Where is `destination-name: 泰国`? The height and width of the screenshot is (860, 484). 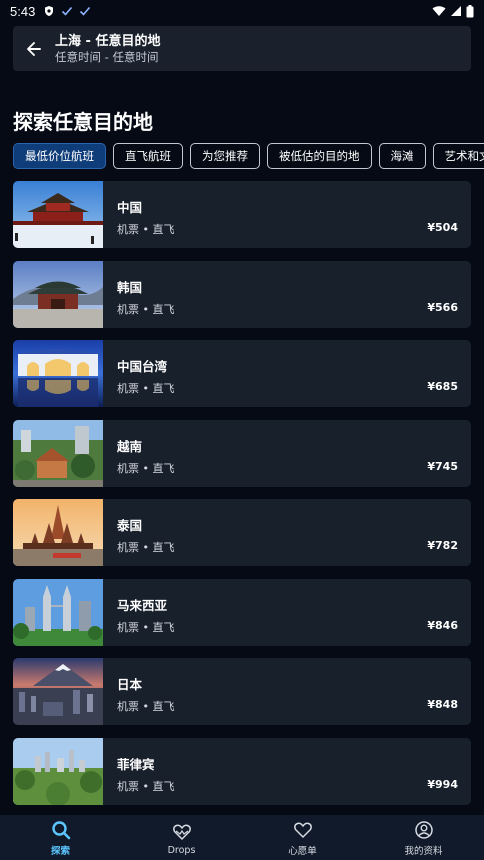 destination-name: 泰国 is located at coordinates (130, 525).